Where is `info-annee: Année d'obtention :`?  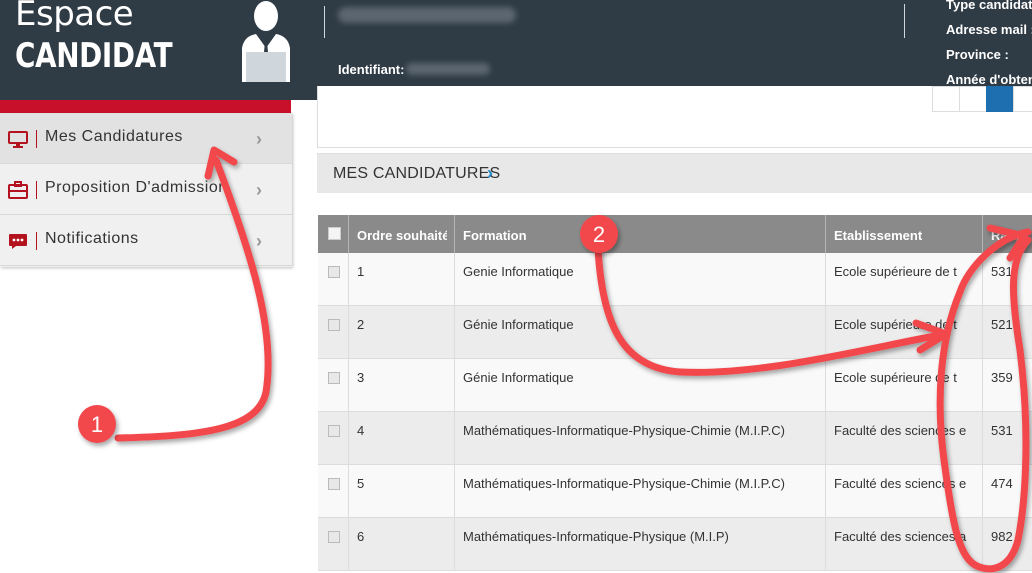 info-annee: Année d'obtention : is located at coordinates (989, 79).